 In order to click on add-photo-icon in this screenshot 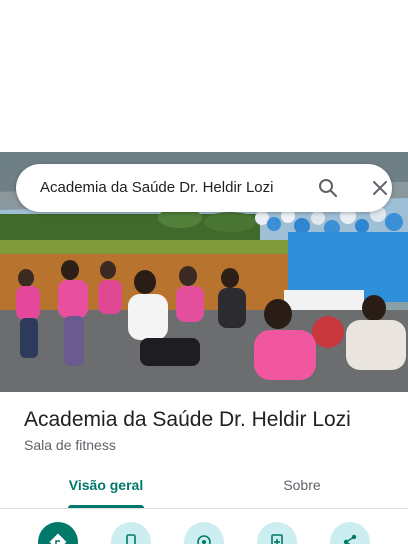, I will do `click(277, 539)`.